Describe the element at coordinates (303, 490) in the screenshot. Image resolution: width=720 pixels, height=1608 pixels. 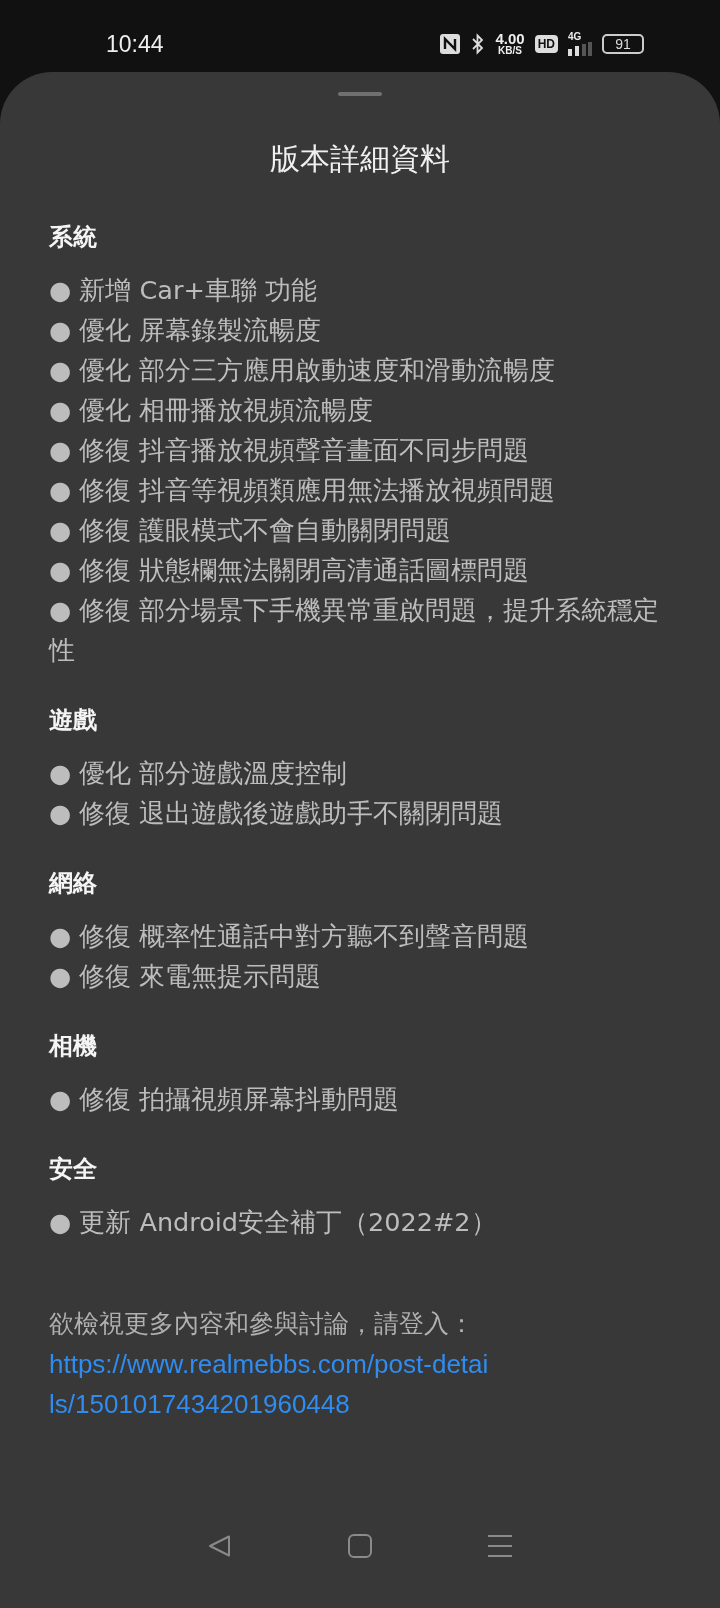
I see `changelog-item: ● 修復 抖音等視頻類應用無法播放視頻問題` at that location.